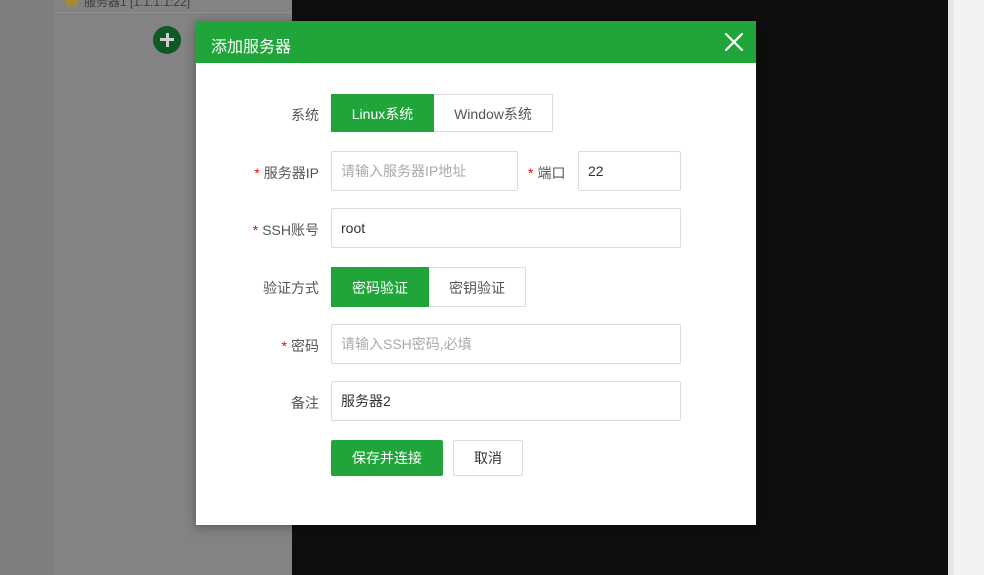 The height and width of the screenshot is (575, 984). Describe the element at coordinates (734, 42) in the screenshot. I see `close-icon` at that location.